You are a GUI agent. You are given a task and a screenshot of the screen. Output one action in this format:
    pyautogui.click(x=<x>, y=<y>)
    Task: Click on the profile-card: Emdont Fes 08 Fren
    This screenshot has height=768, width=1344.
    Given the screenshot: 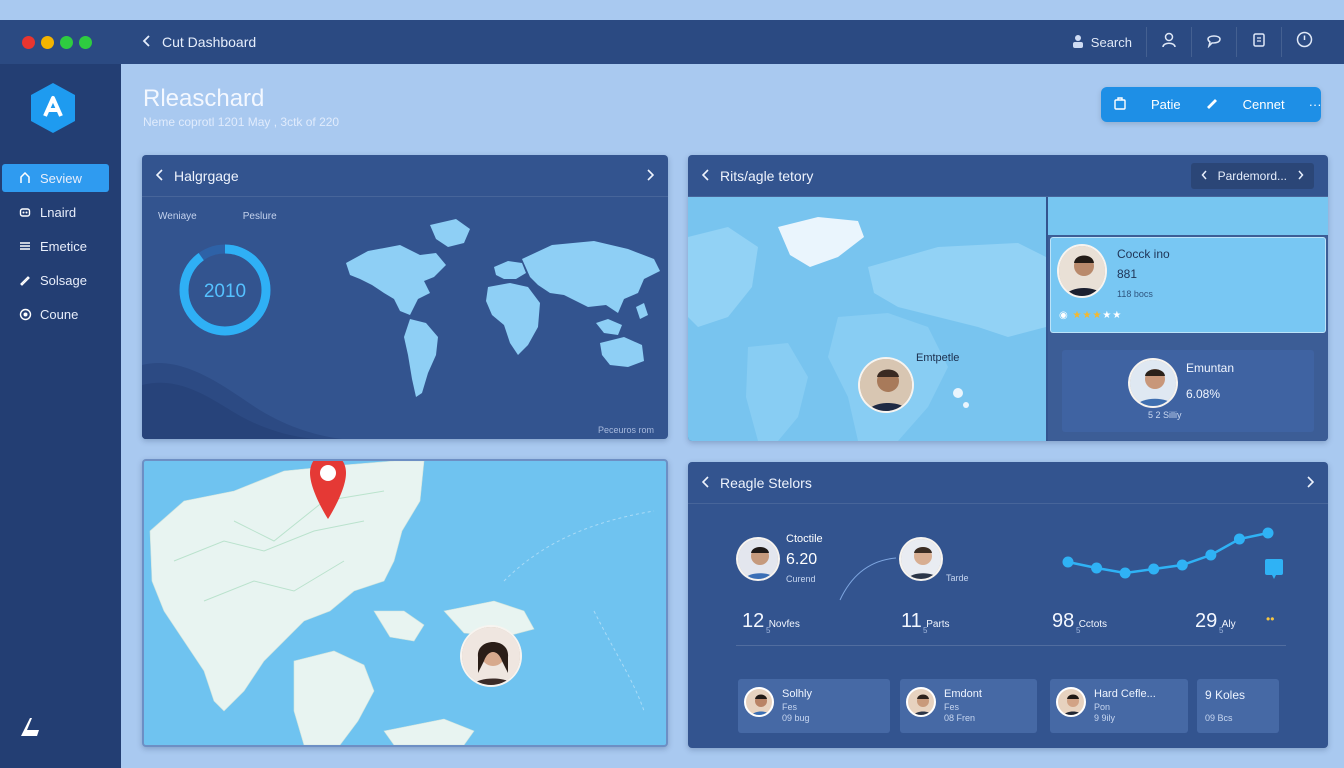 What is the action you would take?
    pyautogui.click(x=968, y=706)
    